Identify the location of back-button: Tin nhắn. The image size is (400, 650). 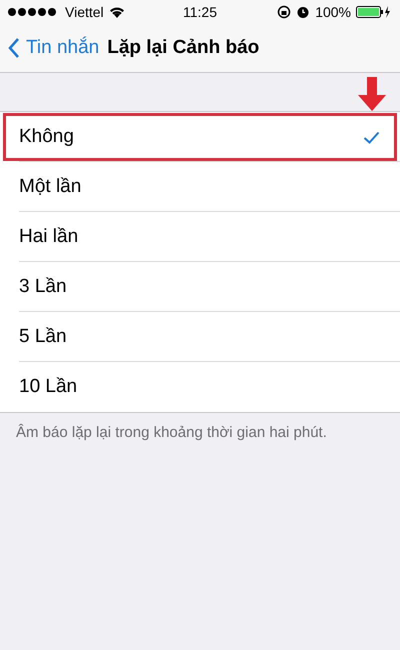
(54, 48).